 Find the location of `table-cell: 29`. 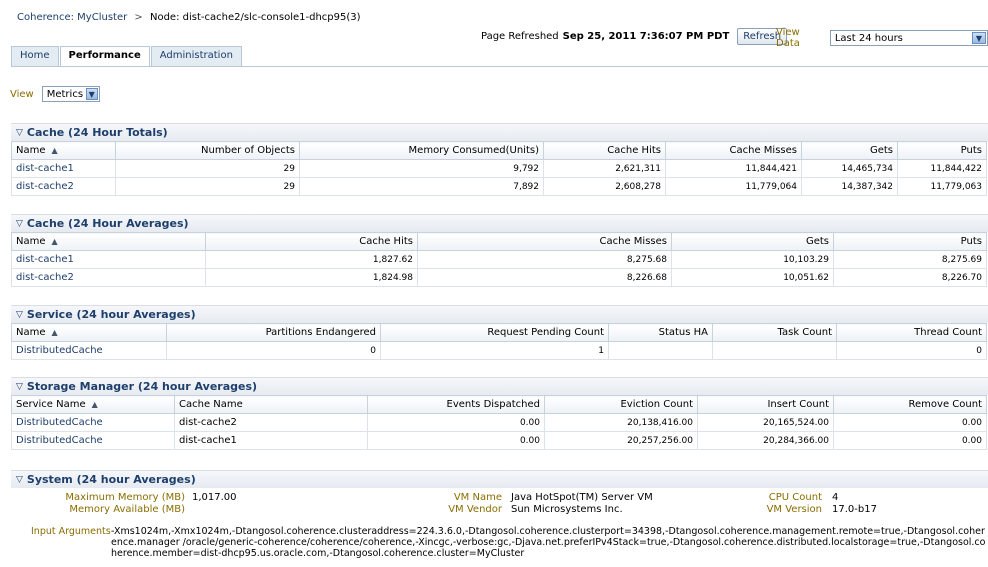

table-cell: 29 is located at coordinates (207, 168).